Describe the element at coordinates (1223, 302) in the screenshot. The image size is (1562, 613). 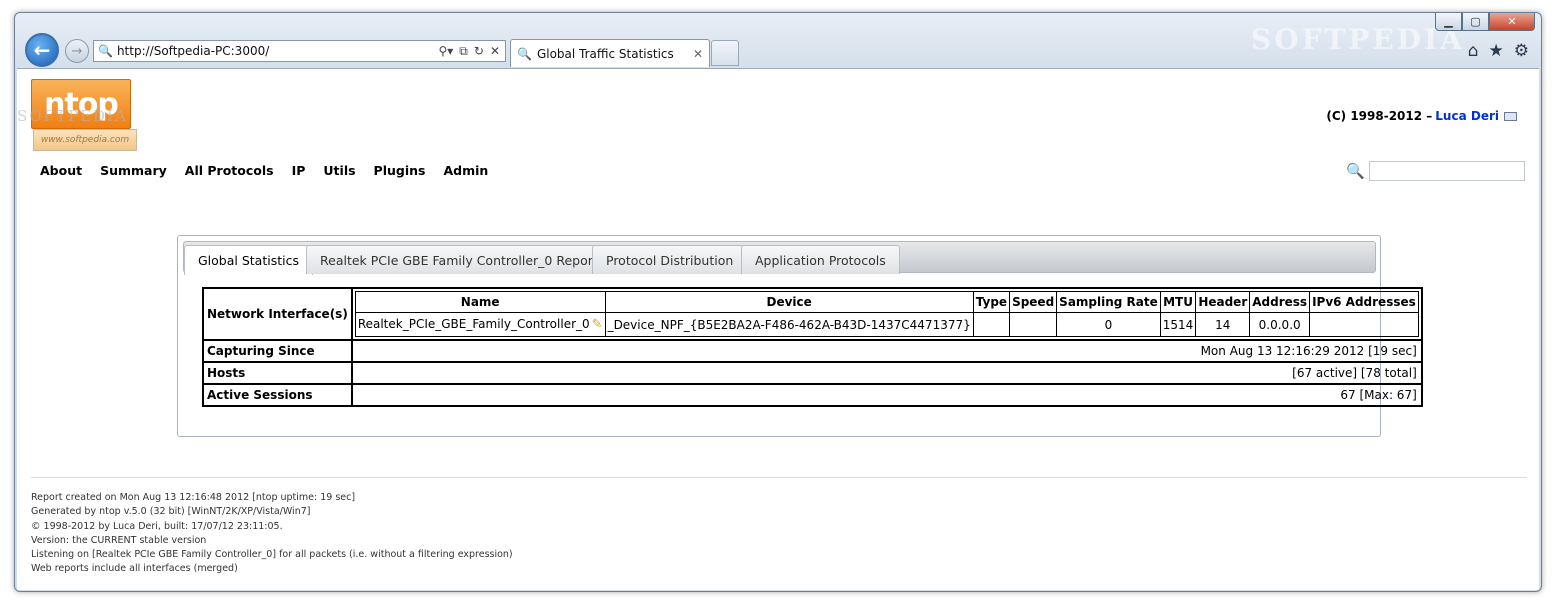
I see `col-header: Header` at that location.